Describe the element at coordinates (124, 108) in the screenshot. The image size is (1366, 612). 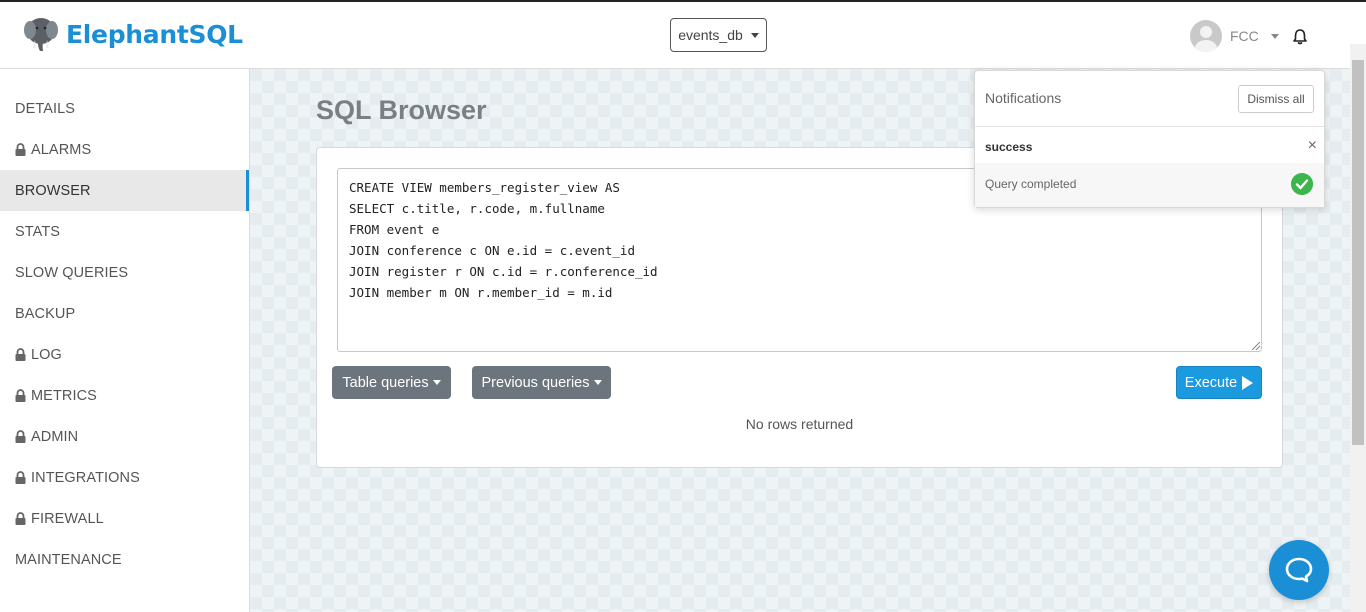
I see `sidebar-item-details: DETAILS` at that location.